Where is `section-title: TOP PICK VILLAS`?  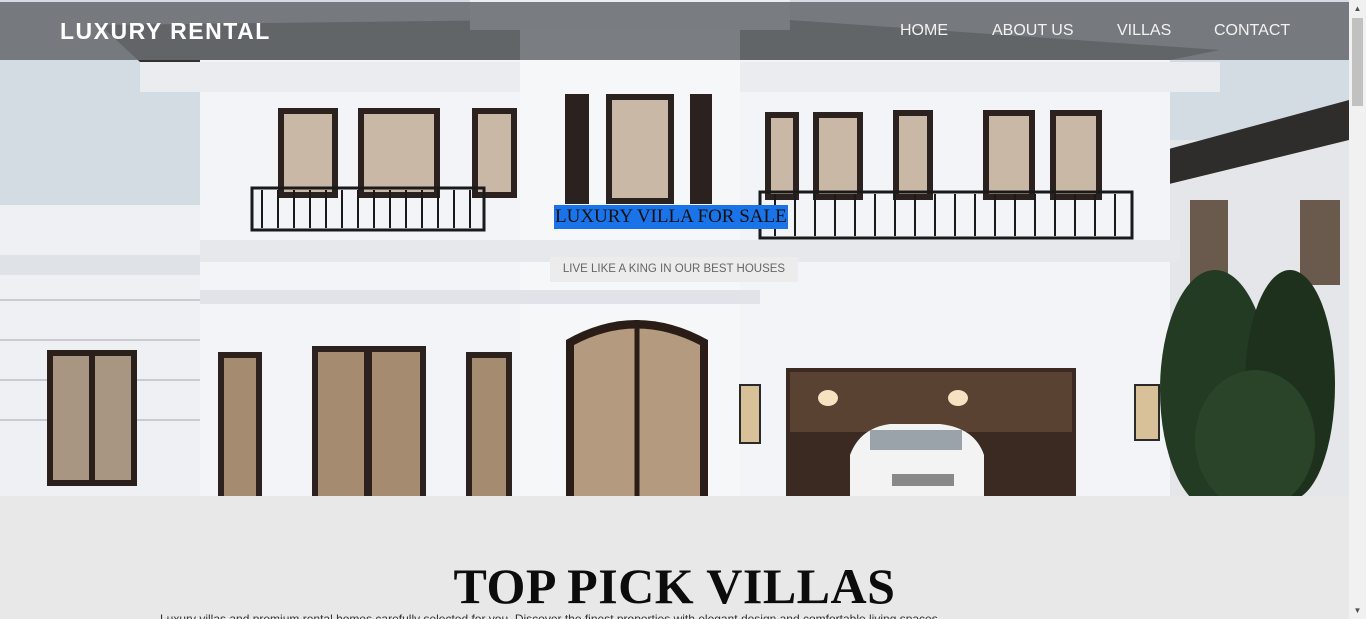 section-title: TOP PICK VILLAS is located at coordinates (674, 586).